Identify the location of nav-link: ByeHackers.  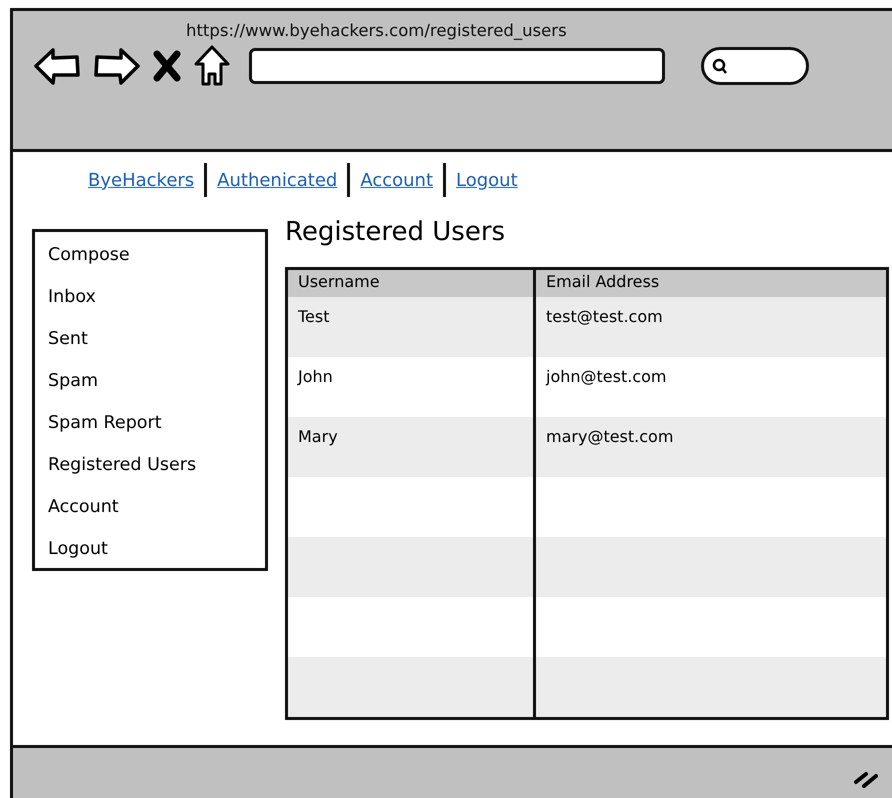
(141, 180).